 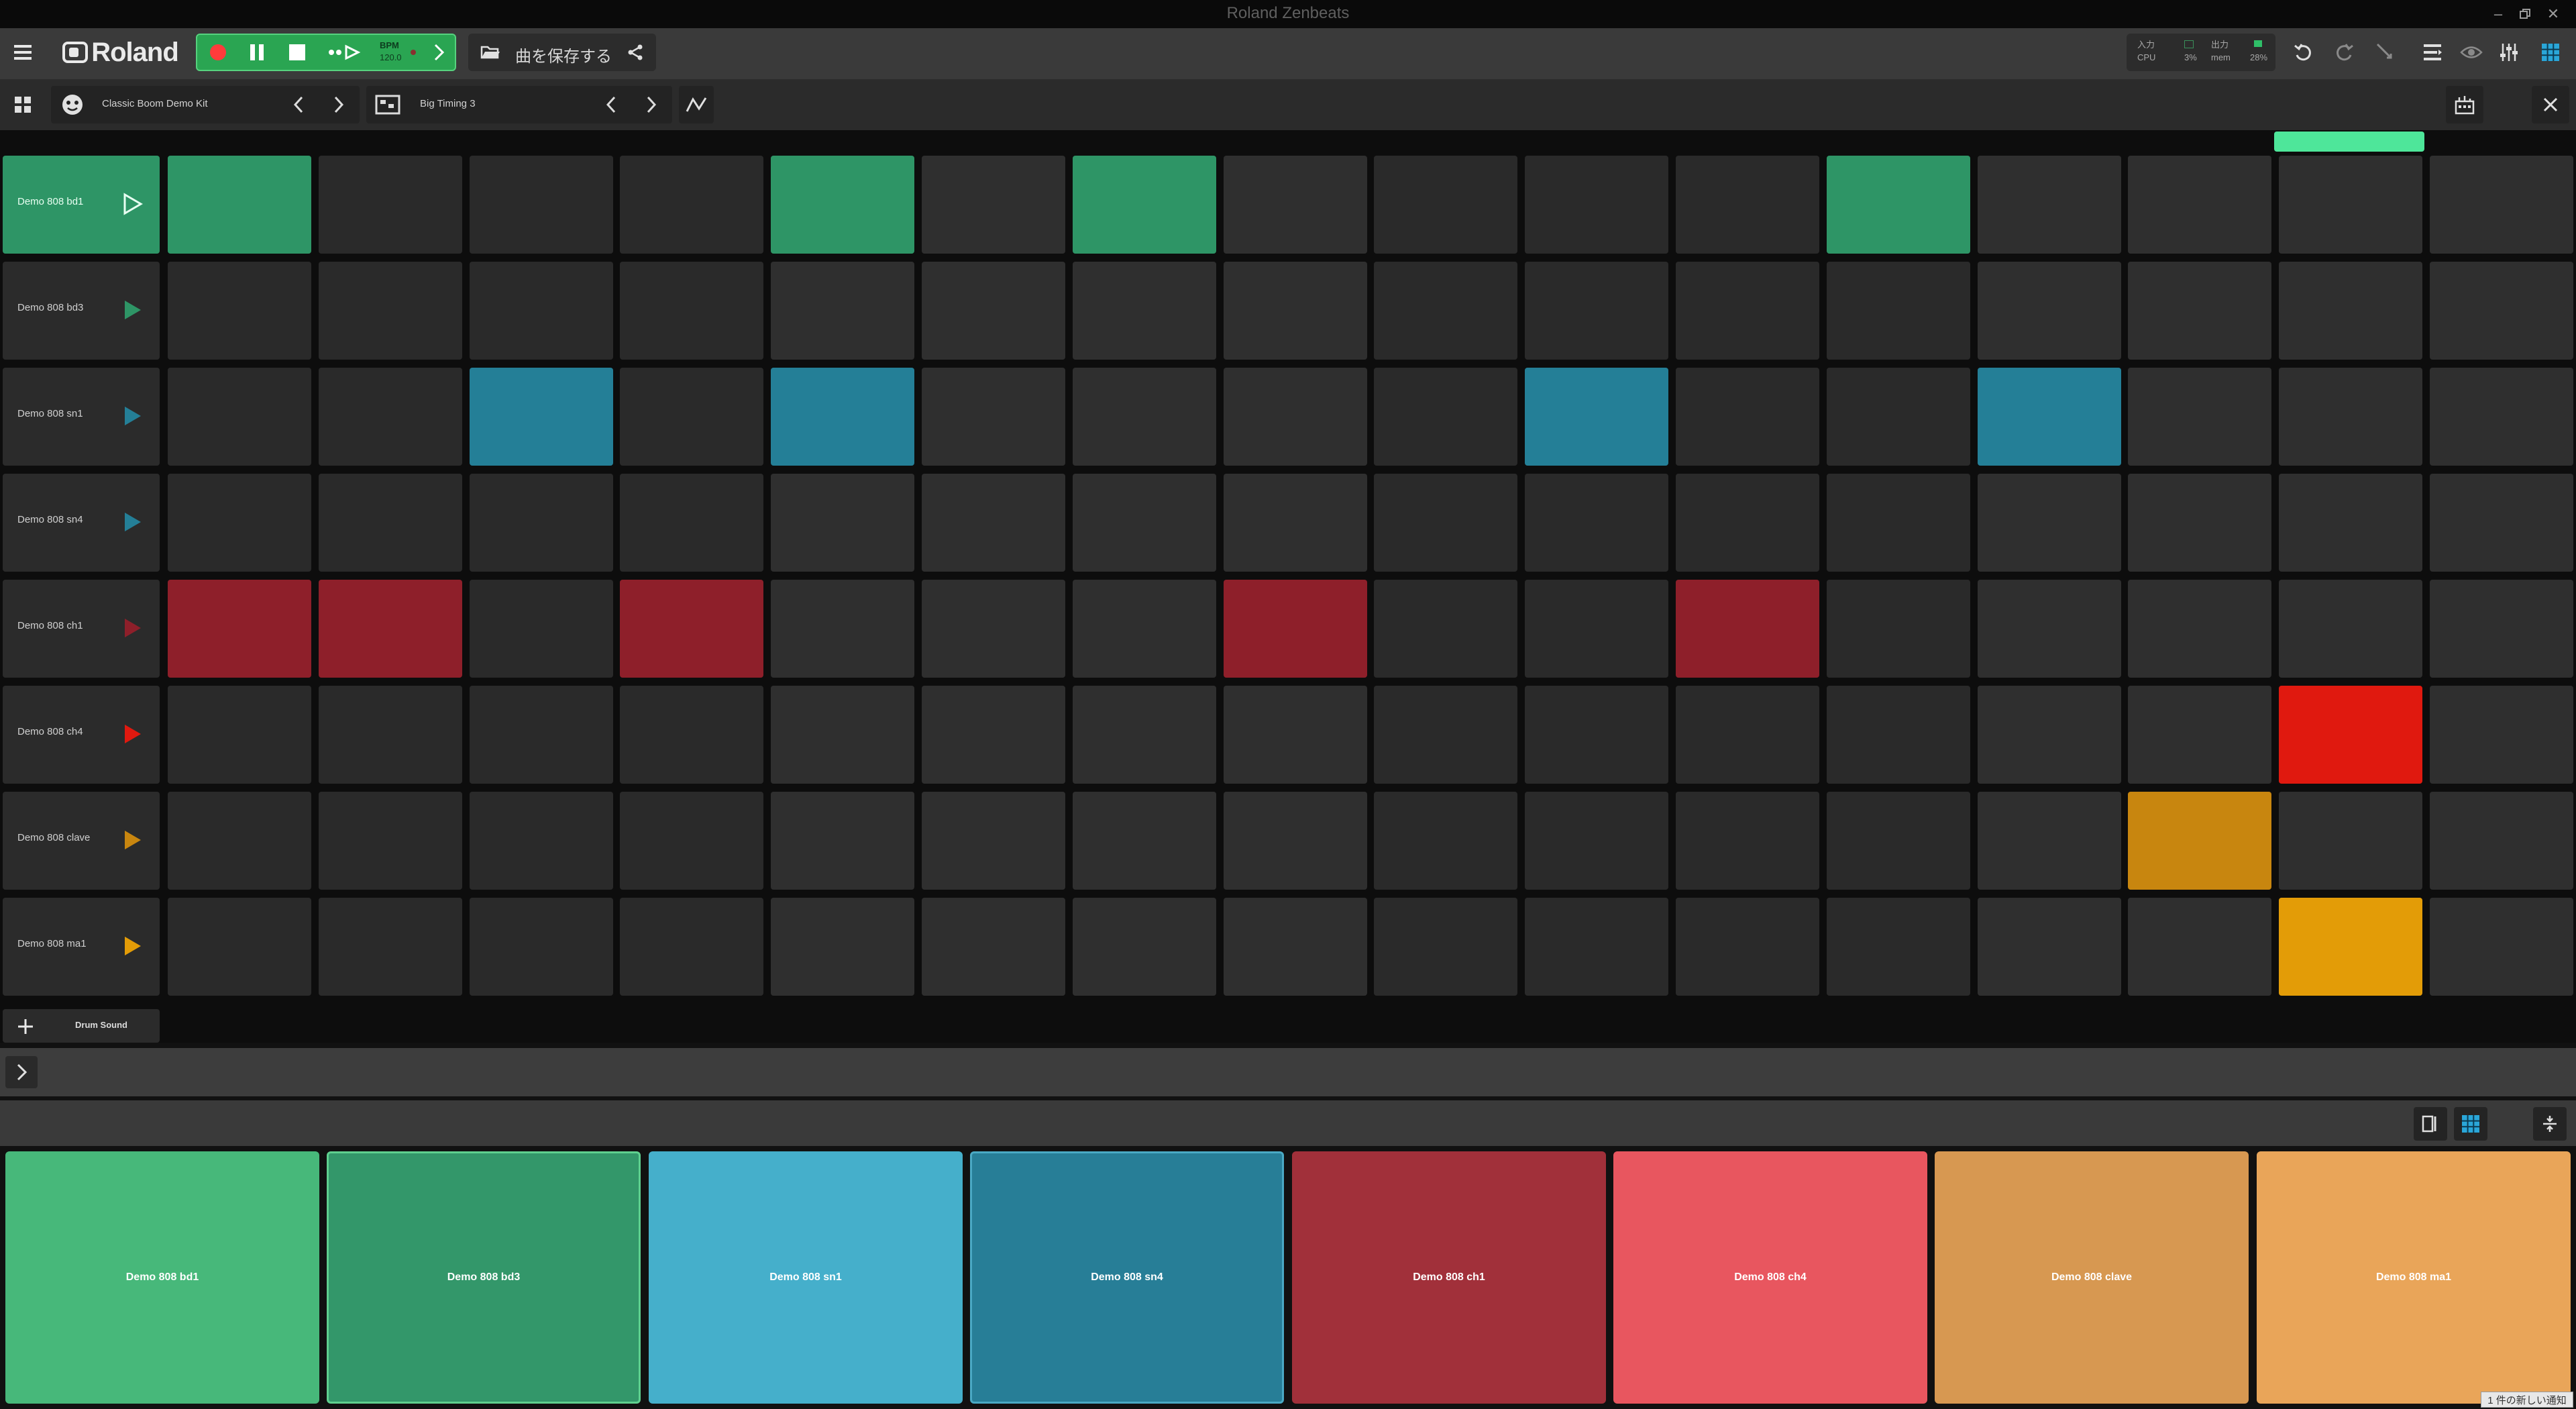 I want to click on share-icon, so click(x=635, y=52).